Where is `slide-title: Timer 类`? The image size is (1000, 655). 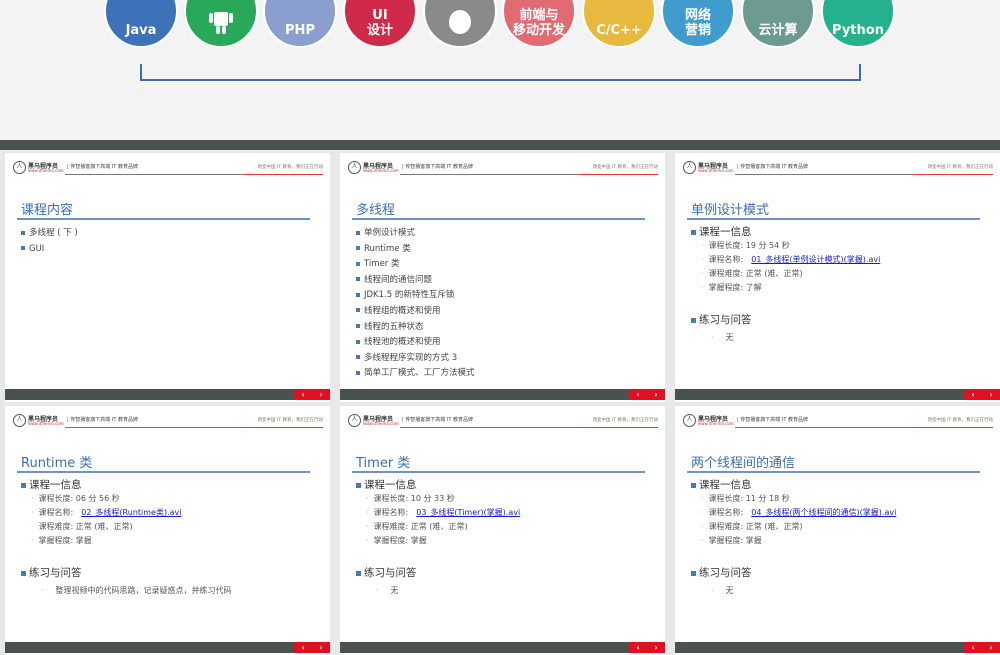 slide-title: Timer 类 is located at coordinates (383, 463).